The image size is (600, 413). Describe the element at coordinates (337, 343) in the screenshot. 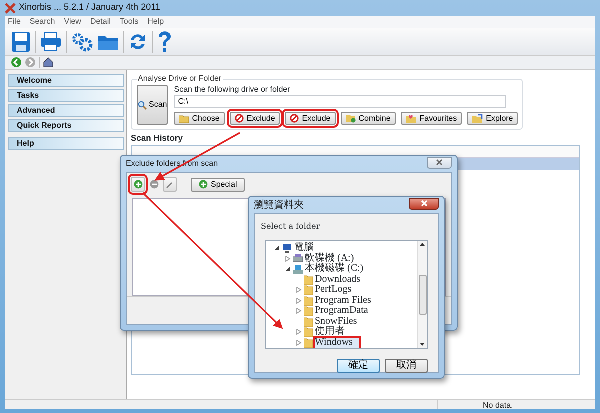

I see `tree-item: Windows` at that location.